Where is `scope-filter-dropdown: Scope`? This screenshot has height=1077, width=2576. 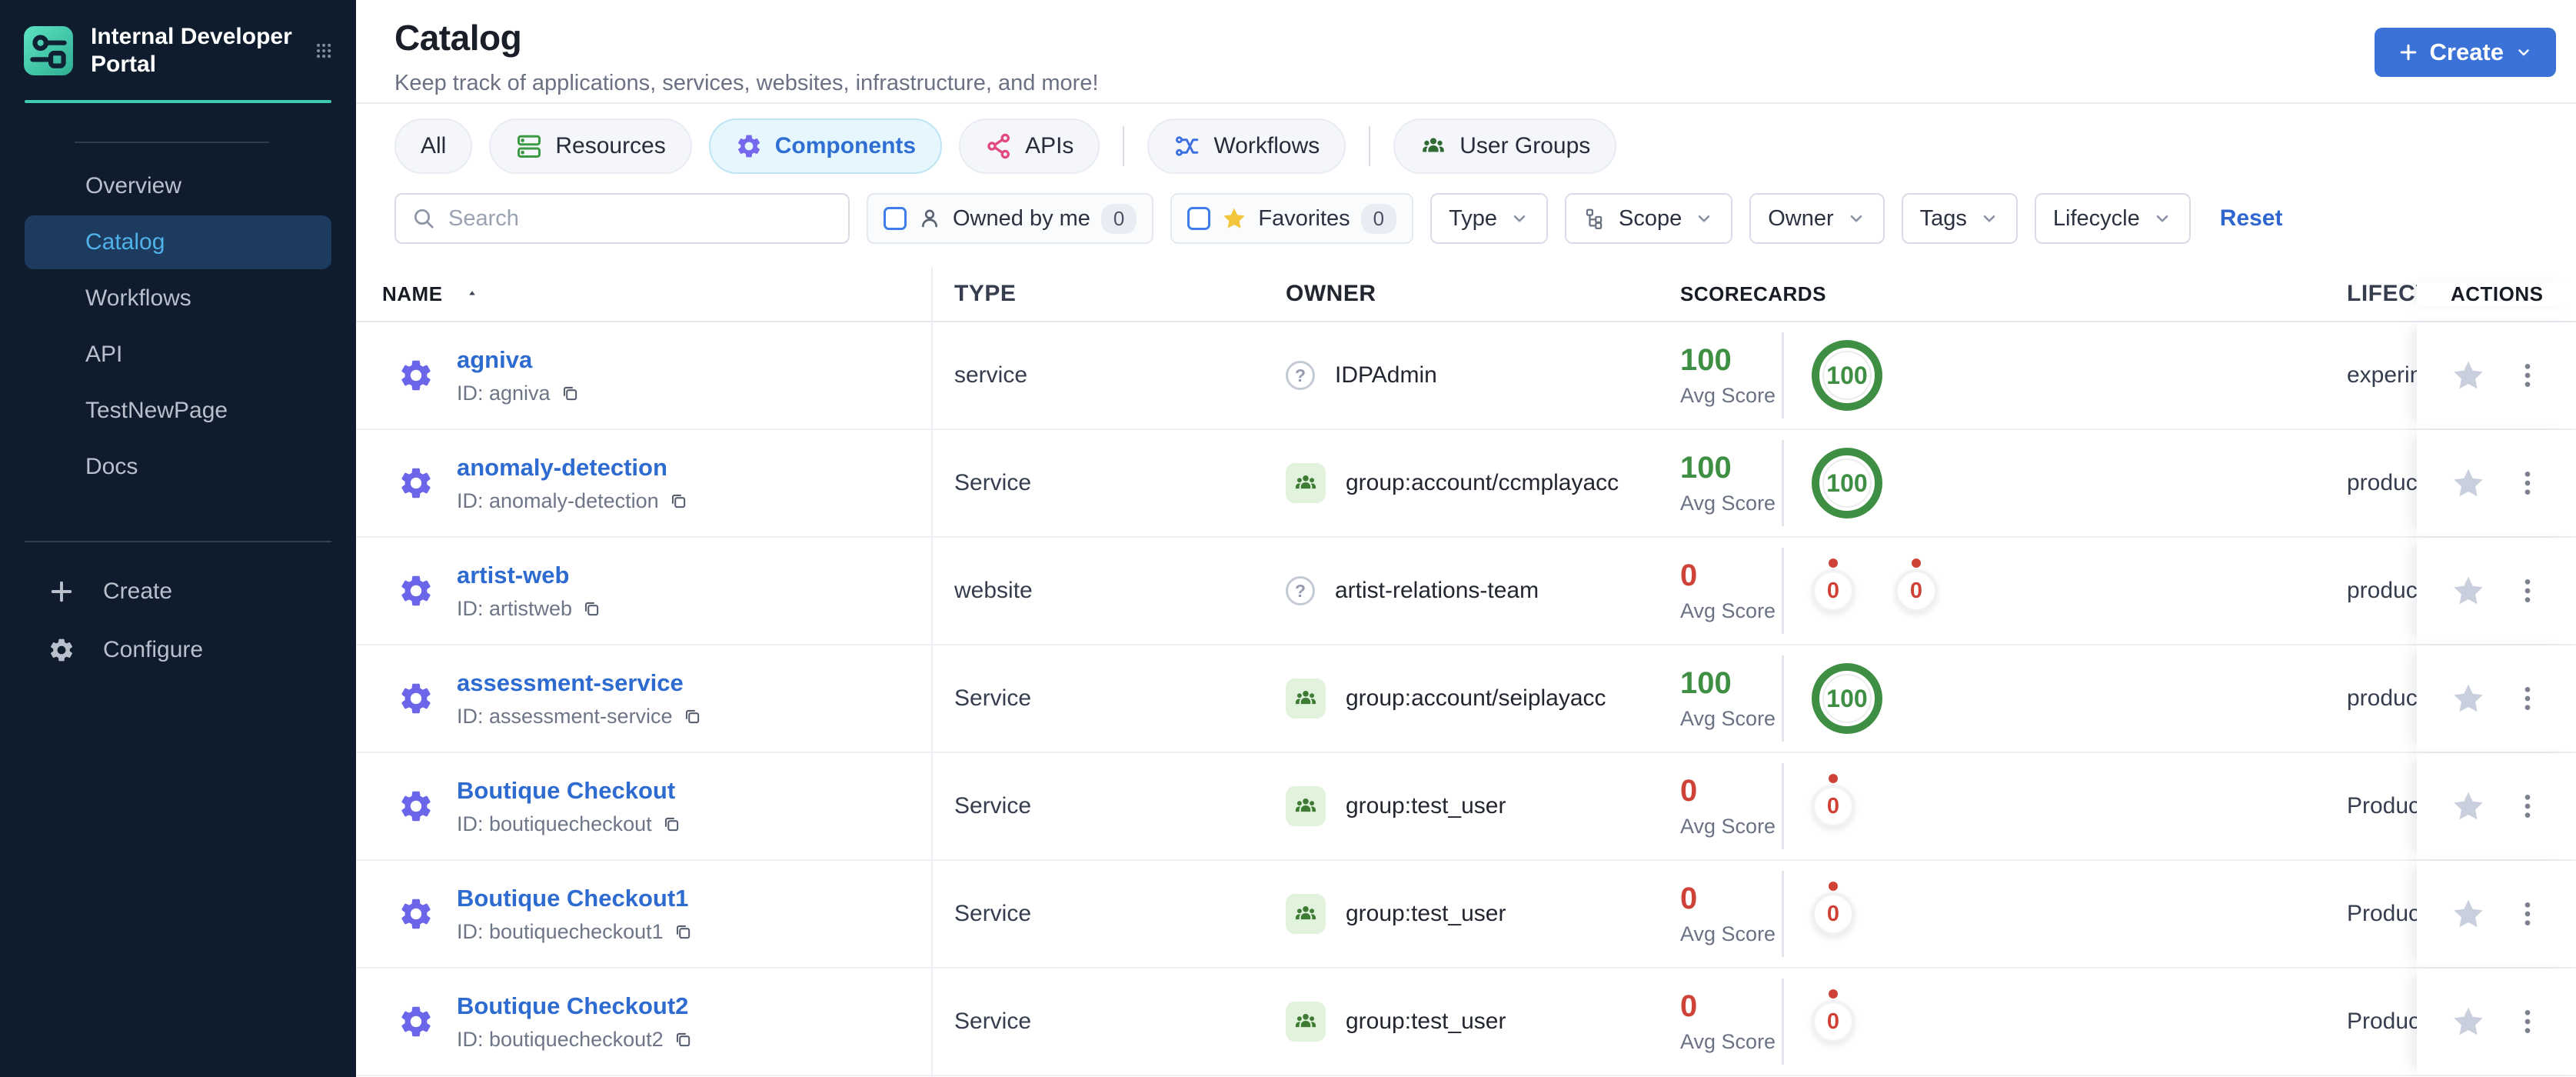
scope-filter-dropdown: Scope is located at coordinates (1649, 218).